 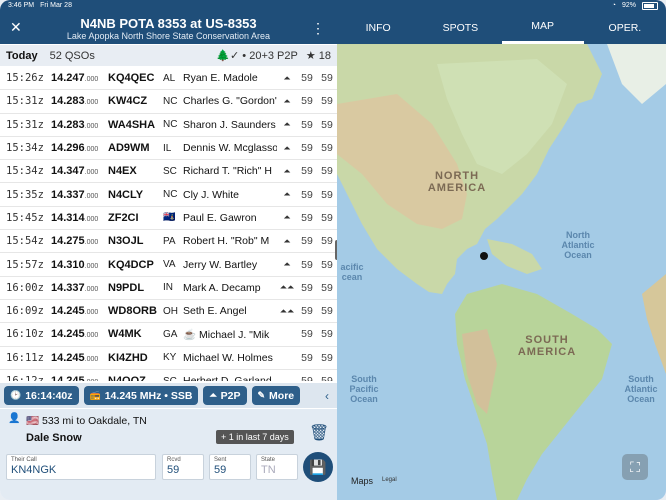 What do you see at coordinates (329, 396) in the screenshot?
I see `chevron-left-icon: ‹` at bounding box center [329, 396].